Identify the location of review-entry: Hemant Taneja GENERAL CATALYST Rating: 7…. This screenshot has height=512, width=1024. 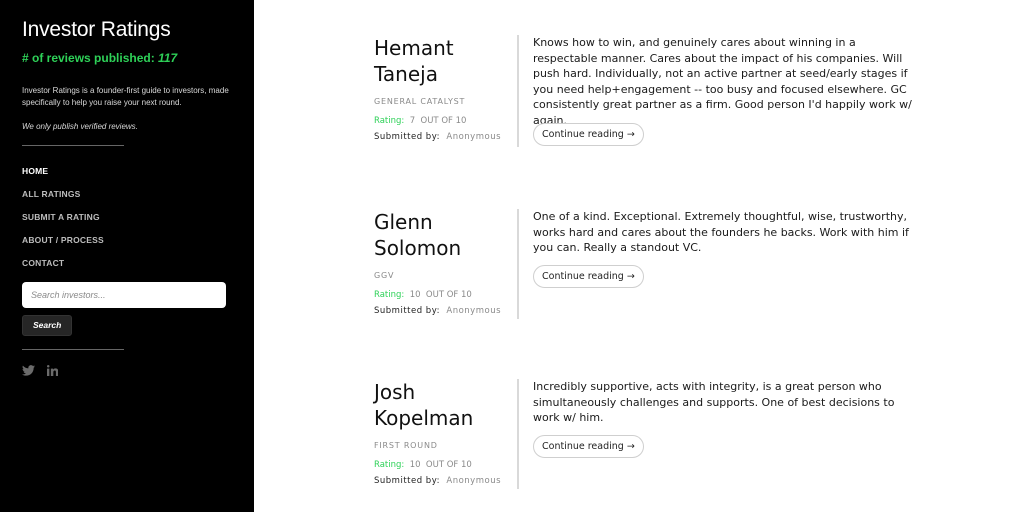
(654, 91).